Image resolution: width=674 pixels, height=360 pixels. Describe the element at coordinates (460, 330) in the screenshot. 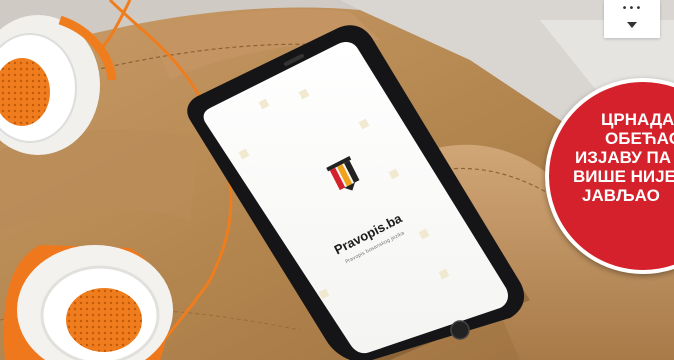

I see `home-button-icon` at that location.